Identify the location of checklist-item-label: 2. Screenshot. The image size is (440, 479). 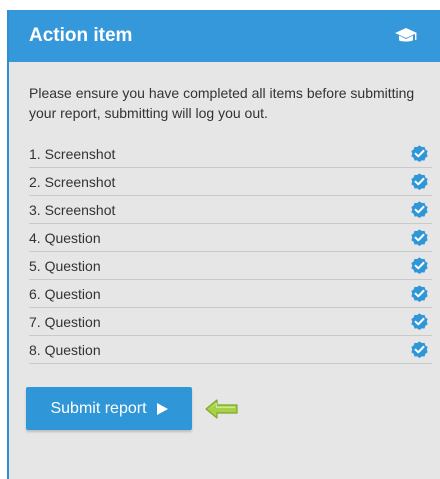
(72, 181).